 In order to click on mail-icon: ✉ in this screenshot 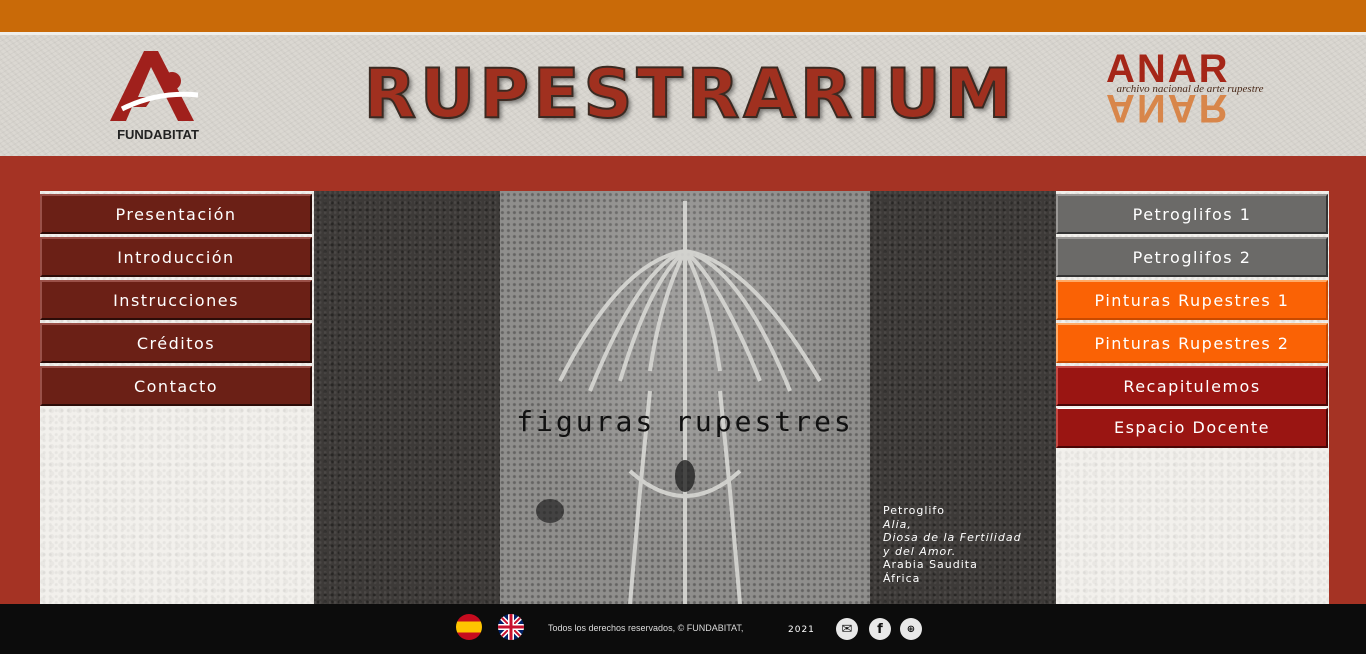, I will do `click(847, 629)`.